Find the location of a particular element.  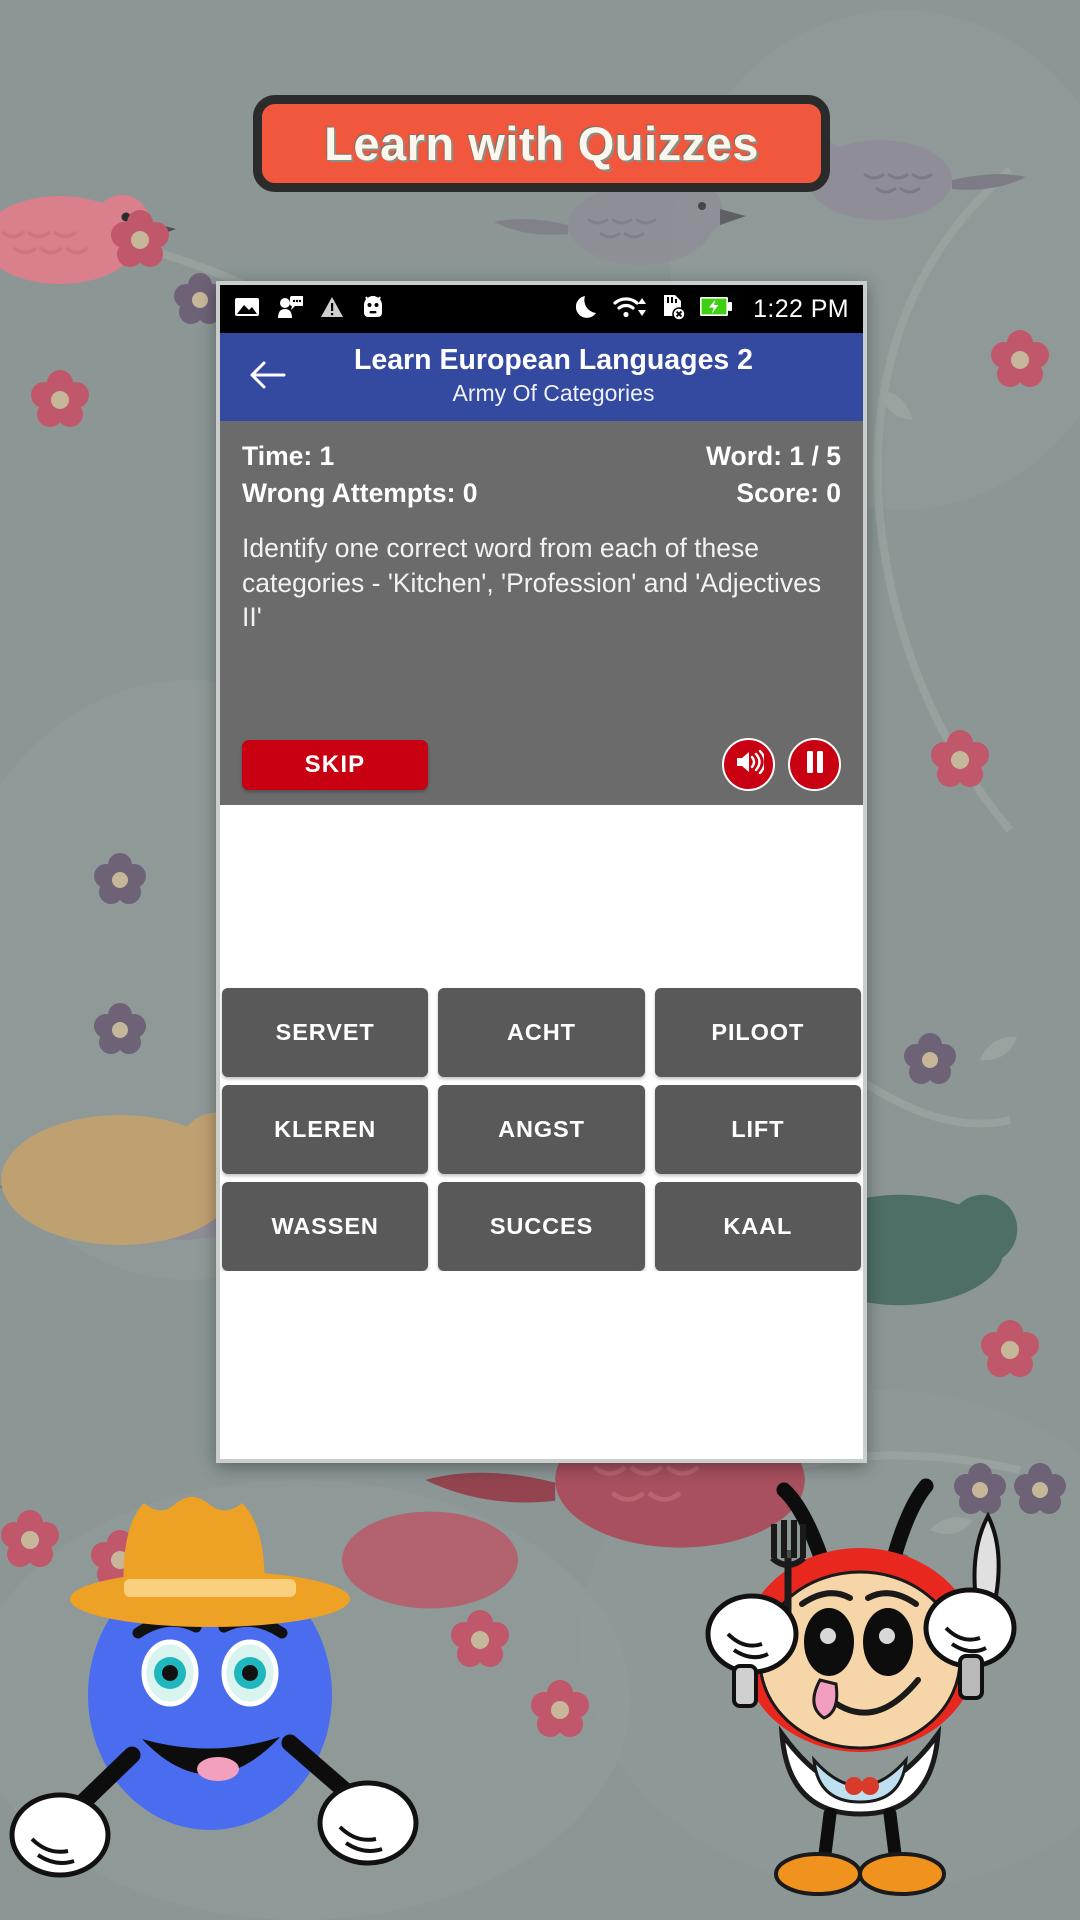

media-controls is located at coordinates (781, 764).